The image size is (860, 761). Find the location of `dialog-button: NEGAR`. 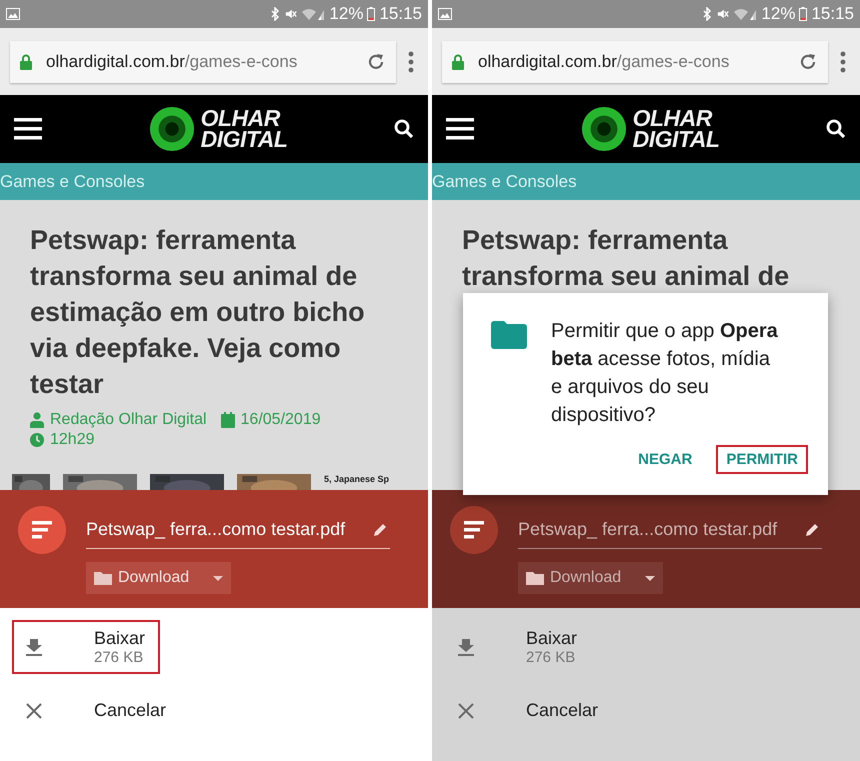

dialog-button: NEGAR is located at coordinates (665, 459).